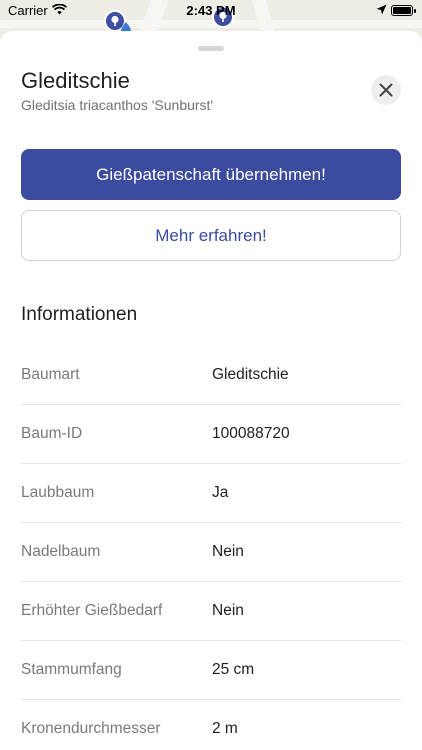 This screenshot has width=422, height=750. I want to click on info-row-nadelbaum: Nadelbaum Nein, so click(211, 552).